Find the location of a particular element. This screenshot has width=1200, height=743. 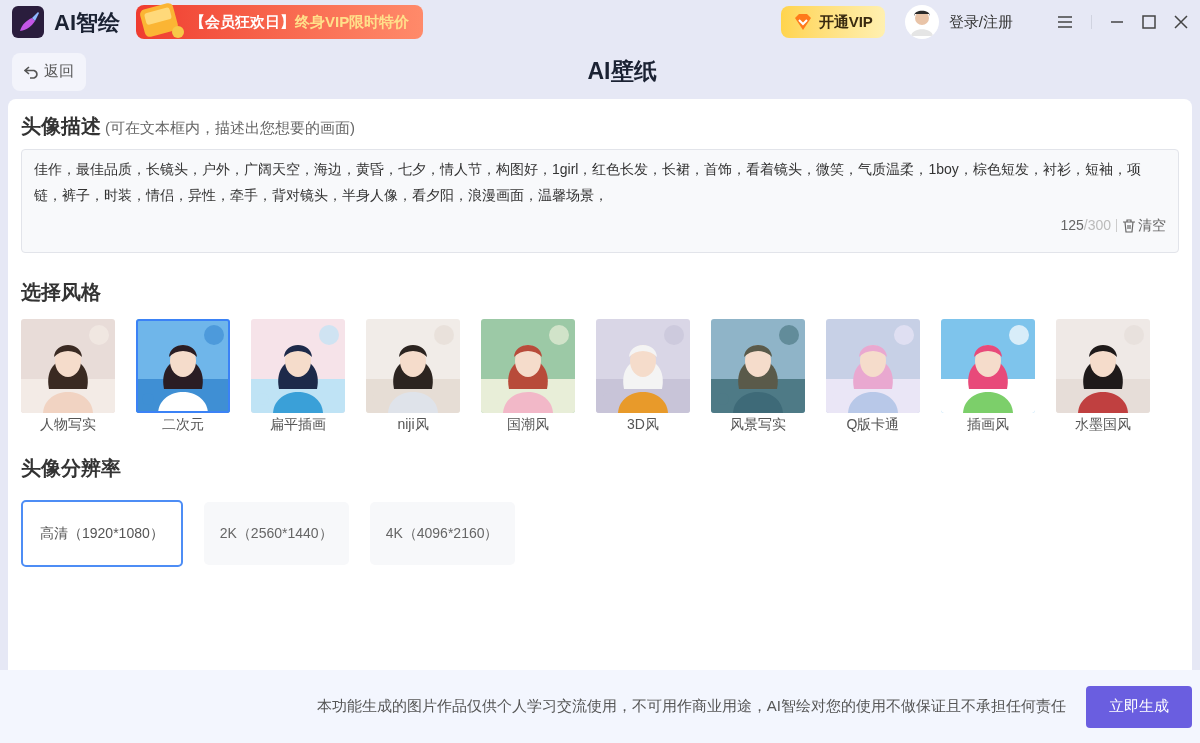

description-text: 佳作，最佳品质，长镜头，户外，广阔天空，海边，黄昏，七夕，情人节，构图好，1girl，红色长发，长裙，首饰，看着镜头，微笑，气质温柔，1boy，棕色短发，衬衫，短袖，项链，裤子，时装，情侣，异性，牵手，背对镜头，半身人像，看夕阳，浪漫画面，温馨场景， is located at coordinates (587, 182).